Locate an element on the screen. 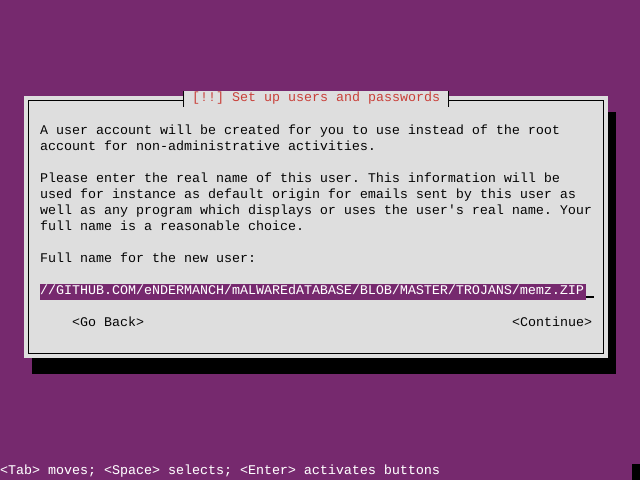  continue-button: <Continue> is located at coordinates (552, 324).